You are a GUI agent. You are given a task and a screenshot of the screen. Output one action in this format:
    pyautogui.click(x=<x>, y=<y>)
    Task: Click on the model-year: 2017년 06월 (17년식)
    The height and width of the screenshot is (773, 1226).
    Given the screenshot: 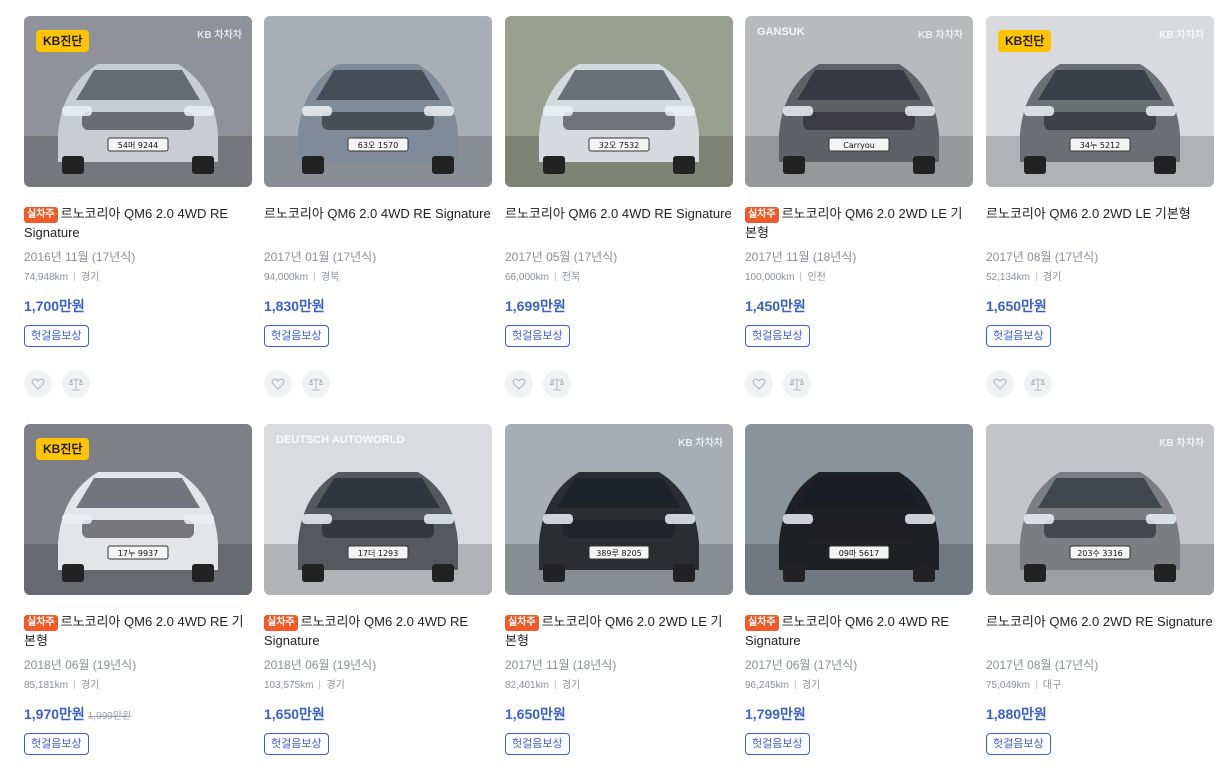 What is the action you would take?
    pyautogui.click(x=801, y=665)
    